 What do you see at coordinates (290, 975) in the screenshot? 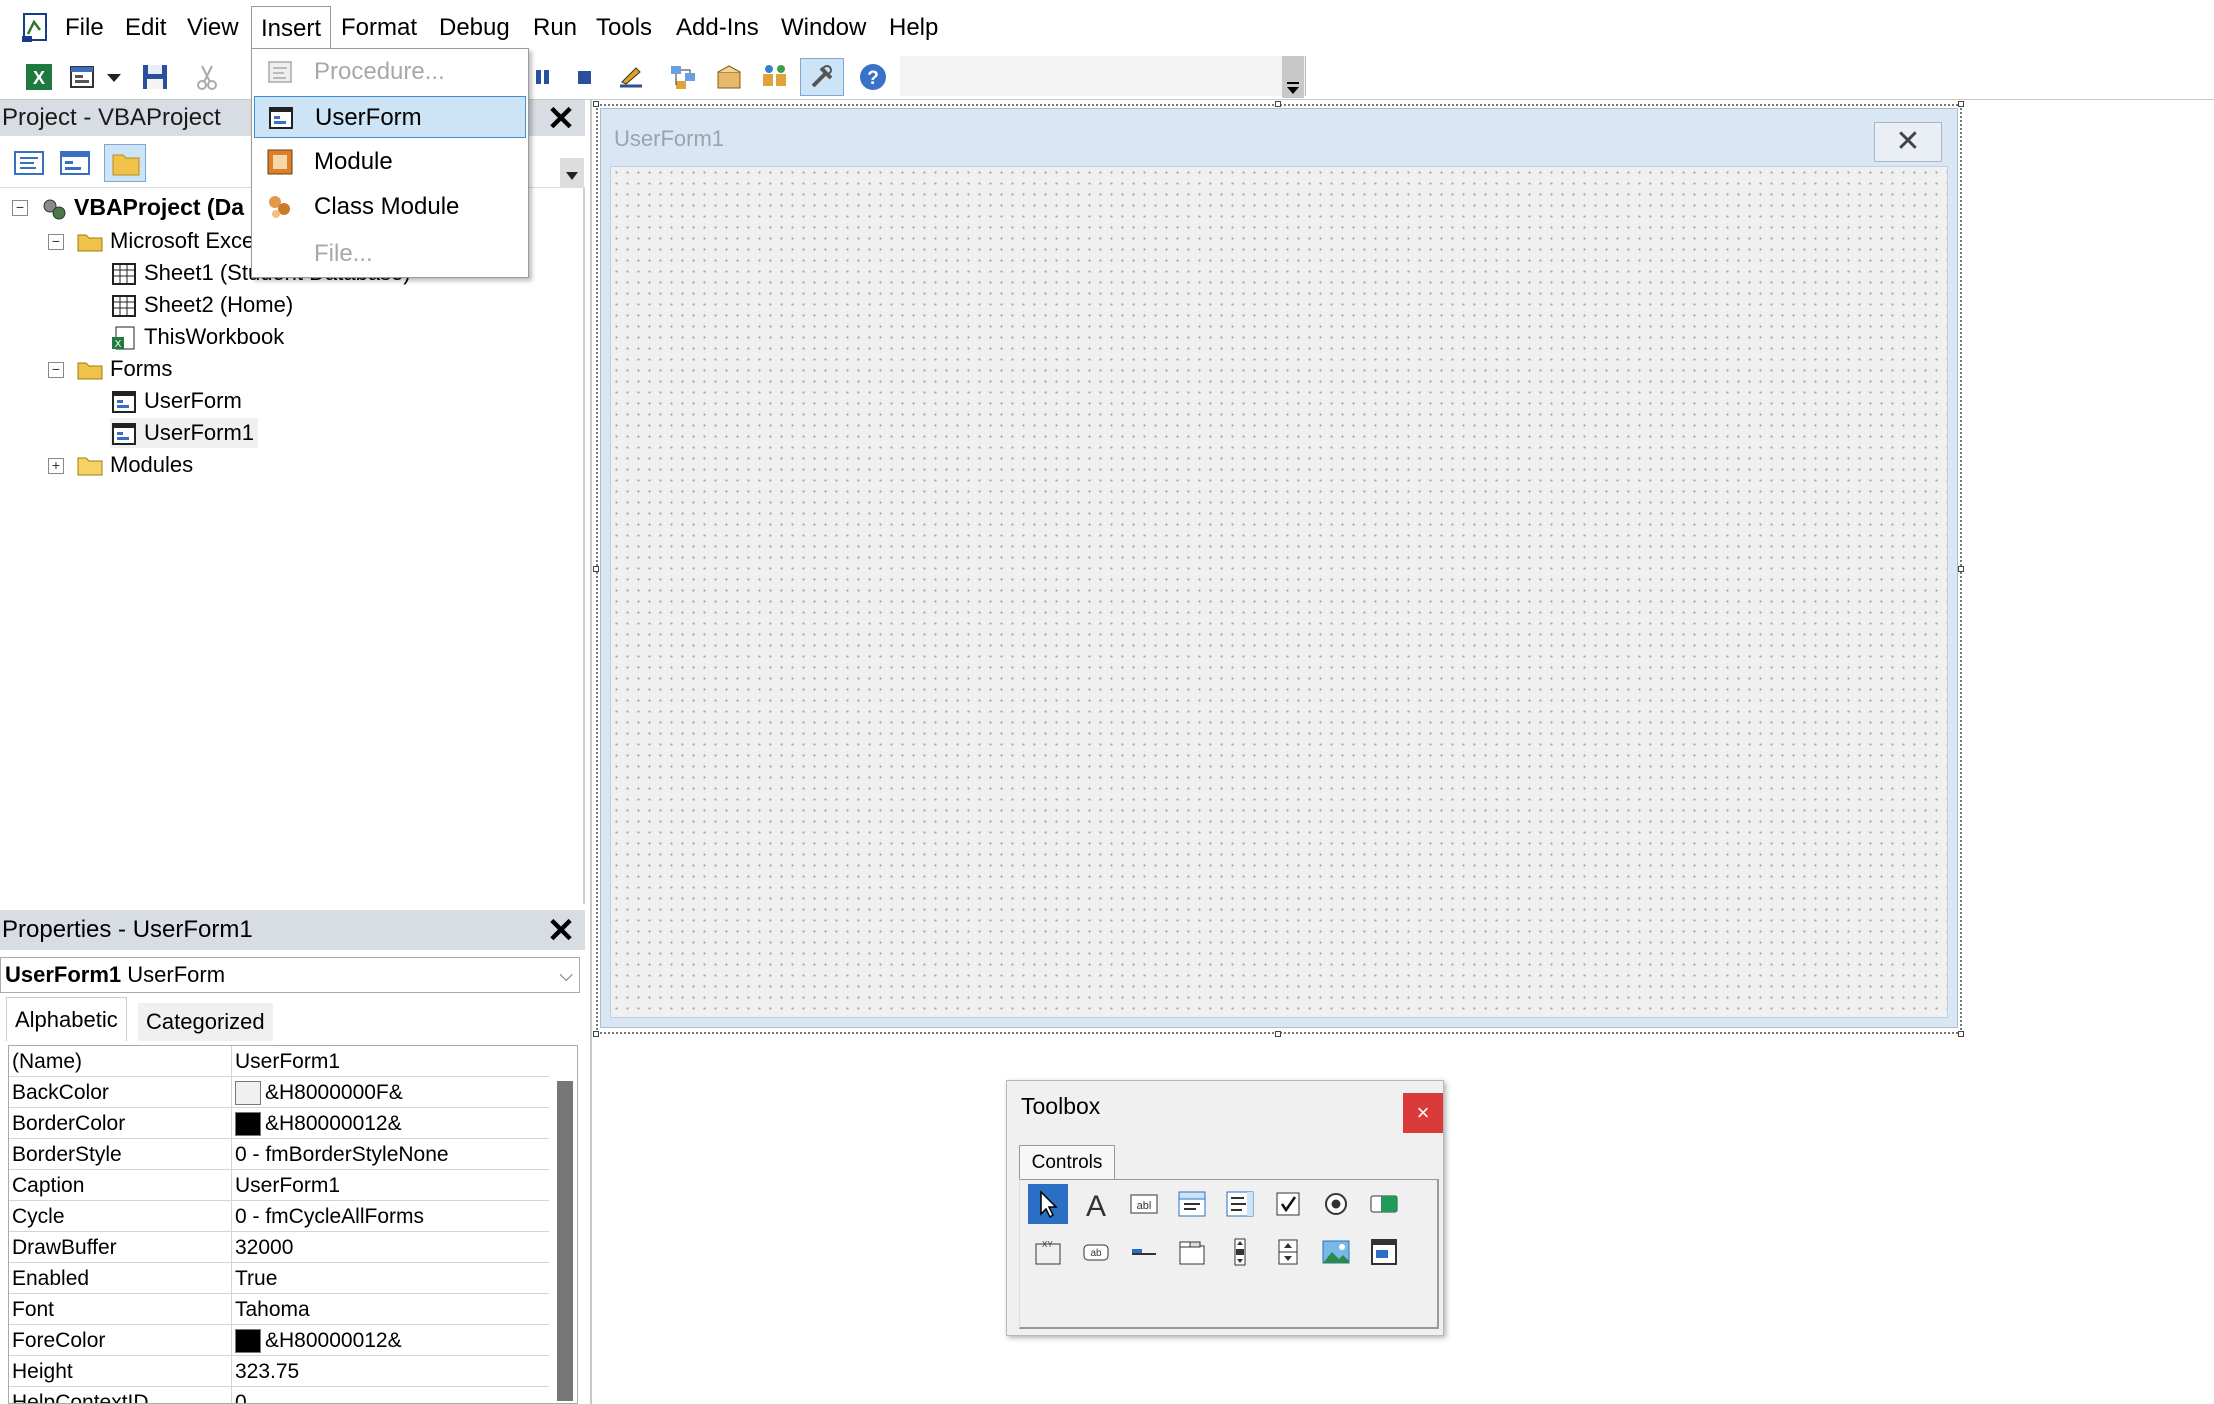
I see `object-selector: UserForm1 UserForm ⌵` at bounding box center [290, 975].